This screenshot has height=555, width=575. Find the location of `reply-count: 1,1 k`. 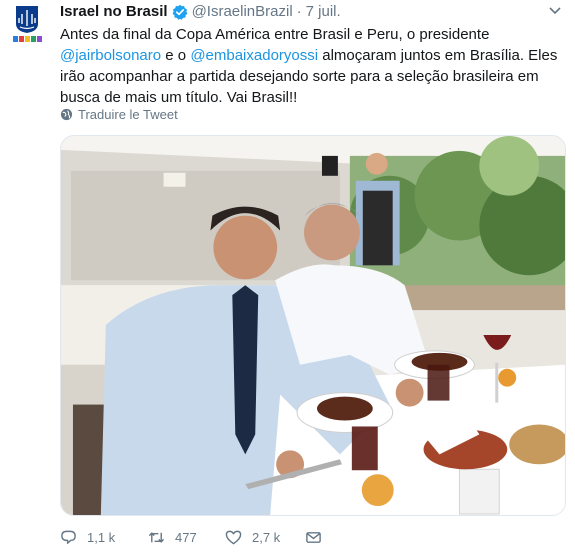

reply-count: 1,1 k is located at coordinates (101, 537).